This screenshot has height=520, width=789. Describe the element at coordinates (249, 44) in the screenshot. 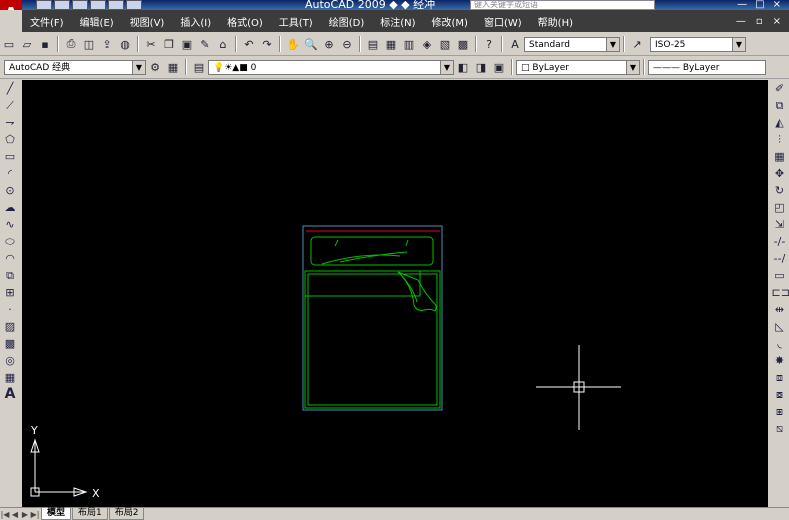

I see `undo-icon: ↶` at that location.